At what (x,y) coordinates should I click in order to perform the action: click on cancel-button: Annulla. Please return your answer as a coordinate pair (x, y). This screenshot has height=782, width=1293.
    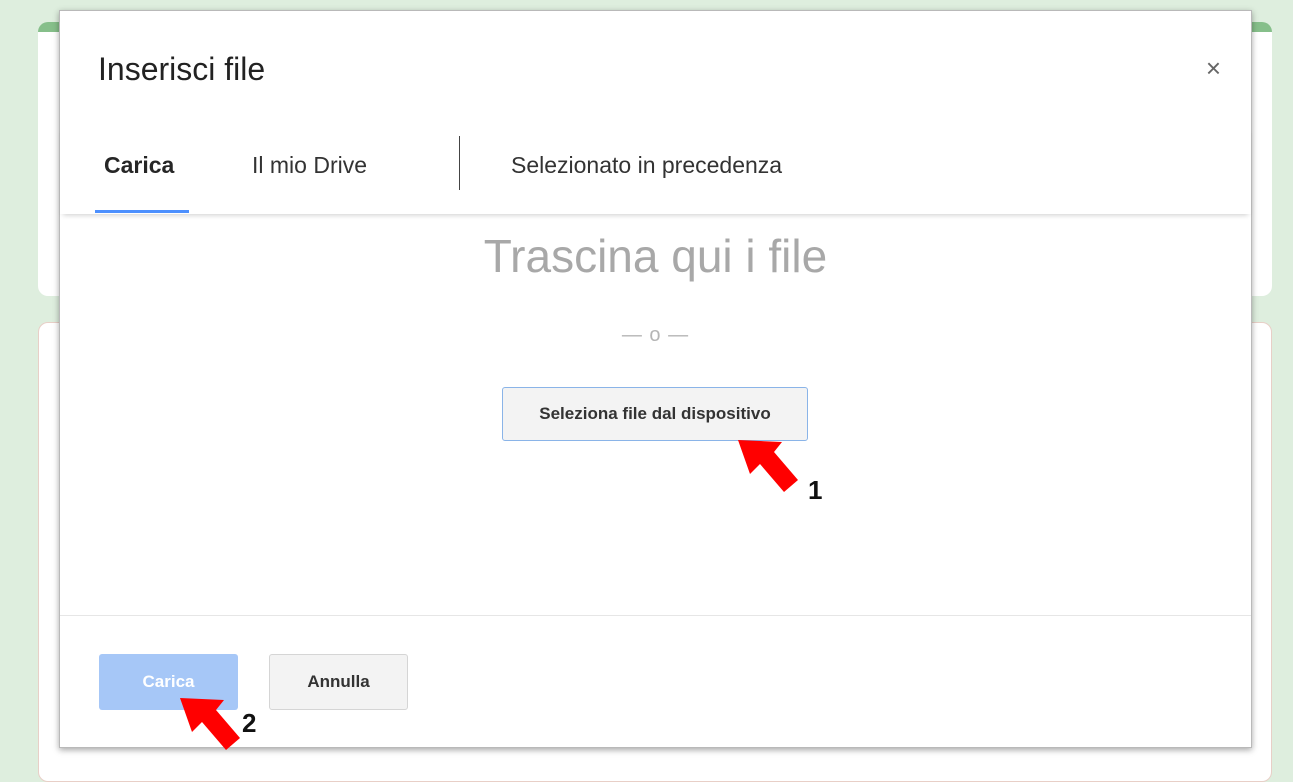
    Looking at the image, I should click on (338, 682).